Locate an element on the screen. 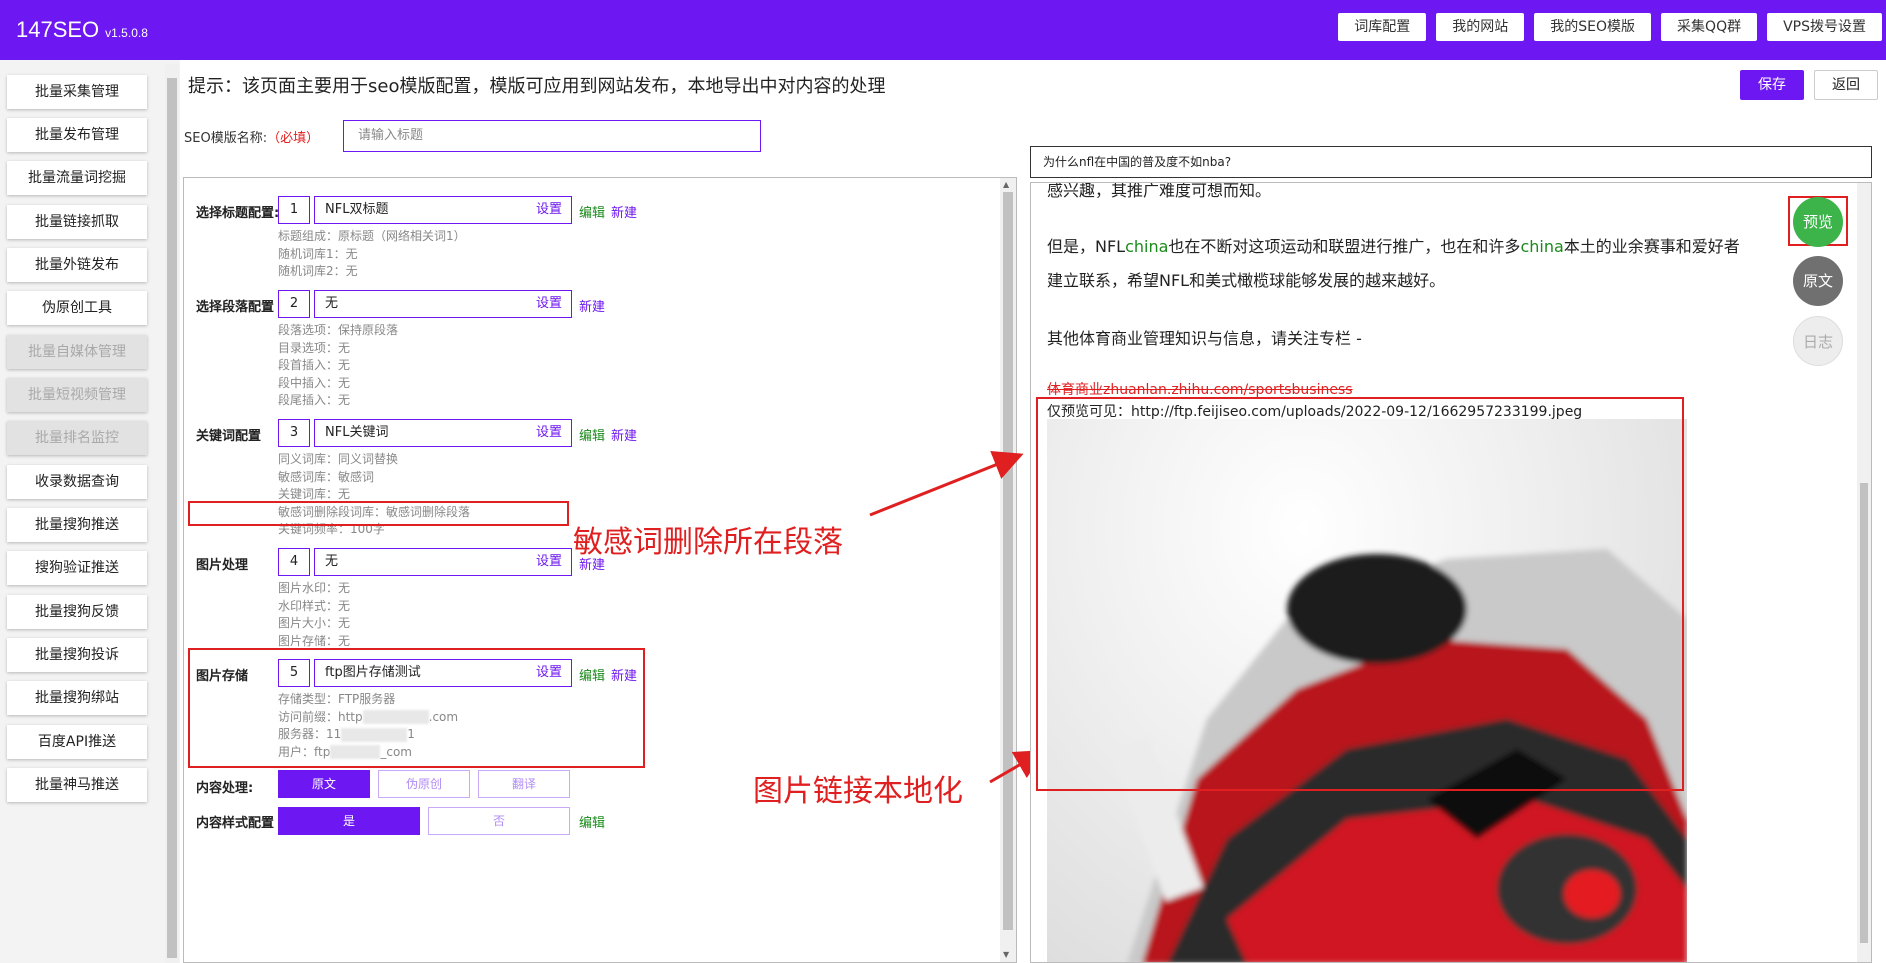  title-config-edit-link: 编辑 is located at coordinates (592, 211).